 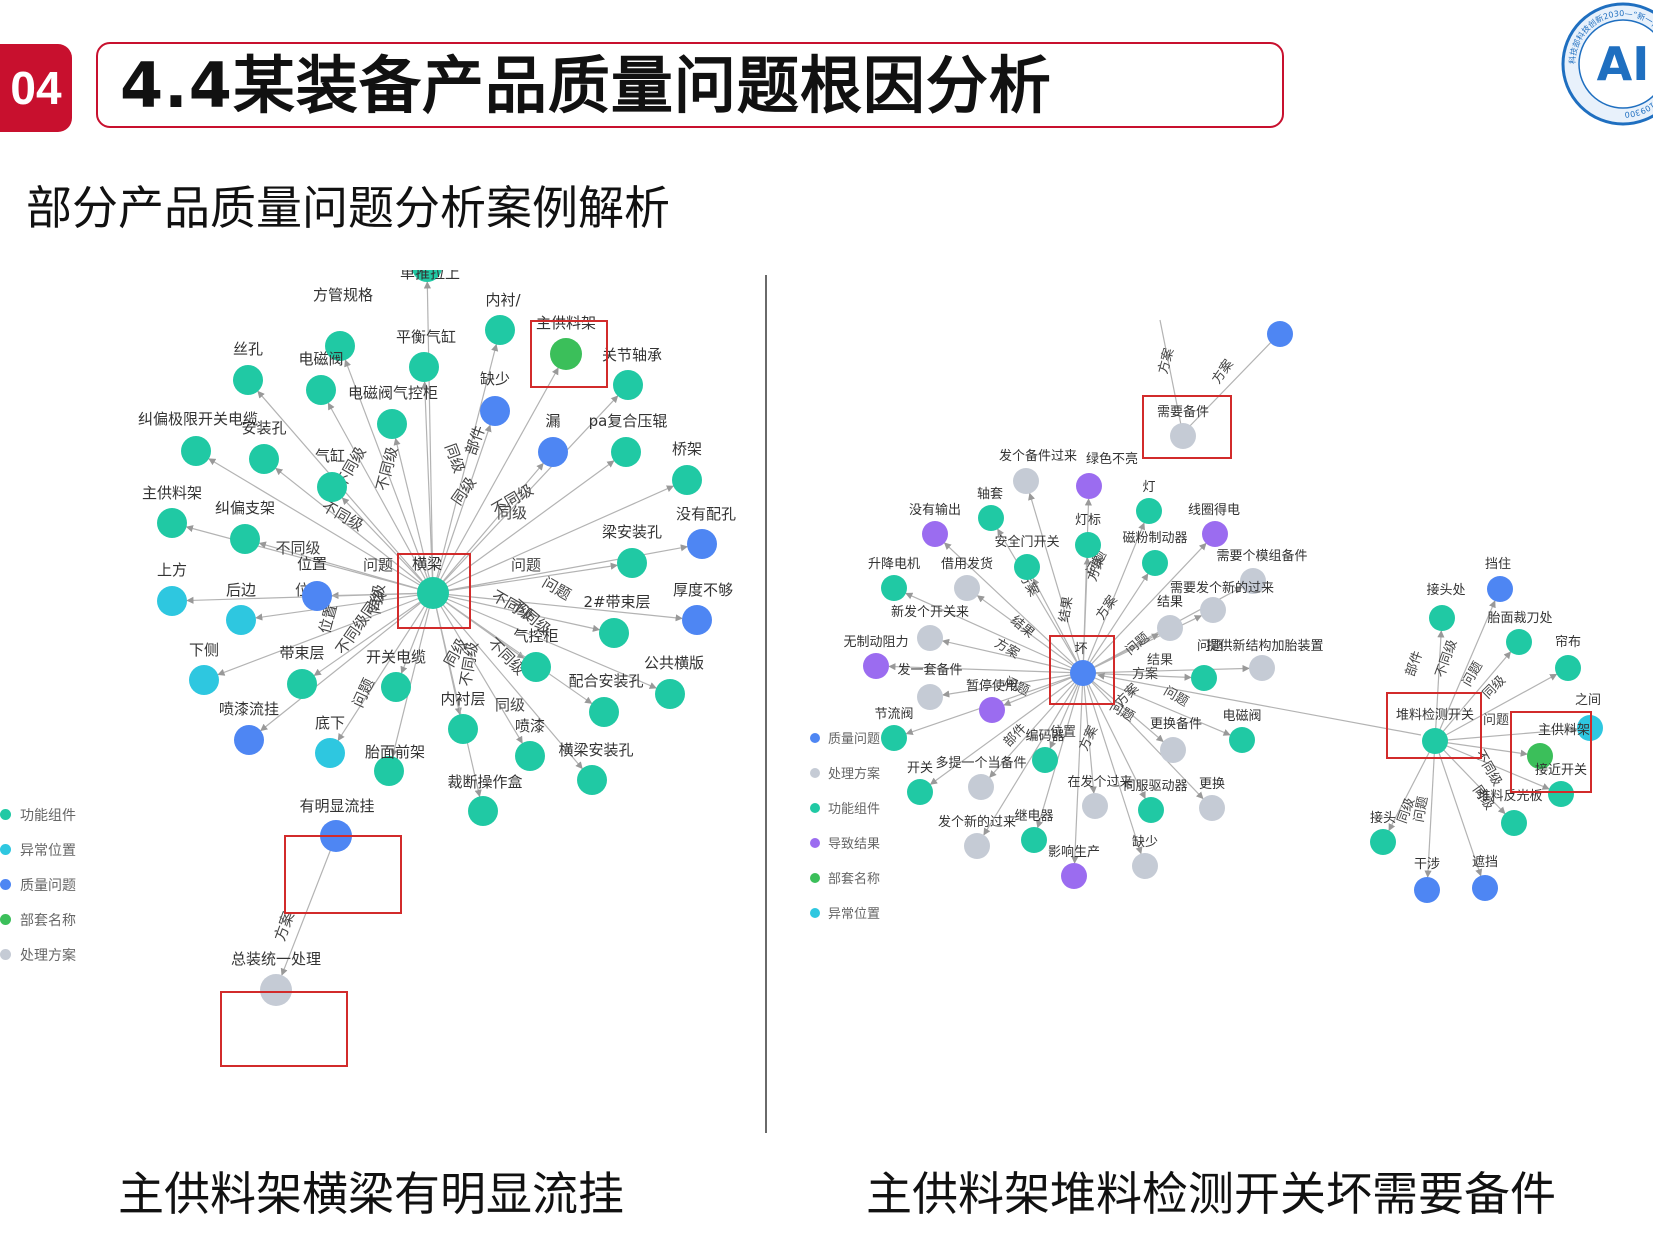 I want to click on node-节流阀, so click(x=894, y=738).